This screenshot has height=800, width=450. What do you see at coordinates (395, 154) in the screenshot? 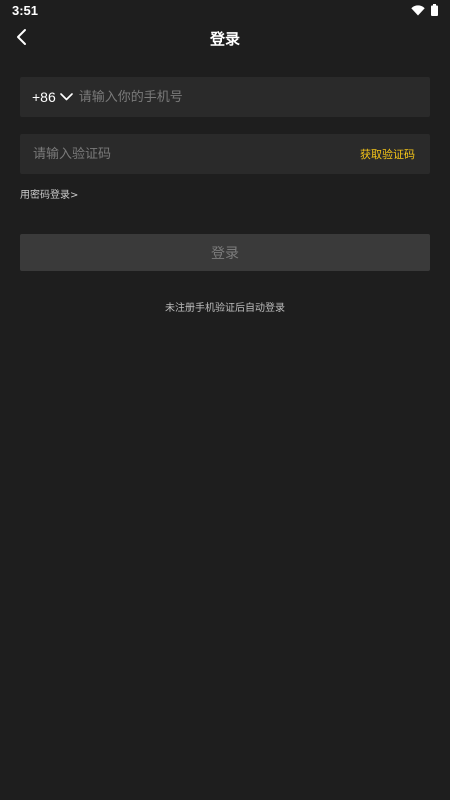
I see `get-code-button: 获取验证码` at bounding box center [395, 154].